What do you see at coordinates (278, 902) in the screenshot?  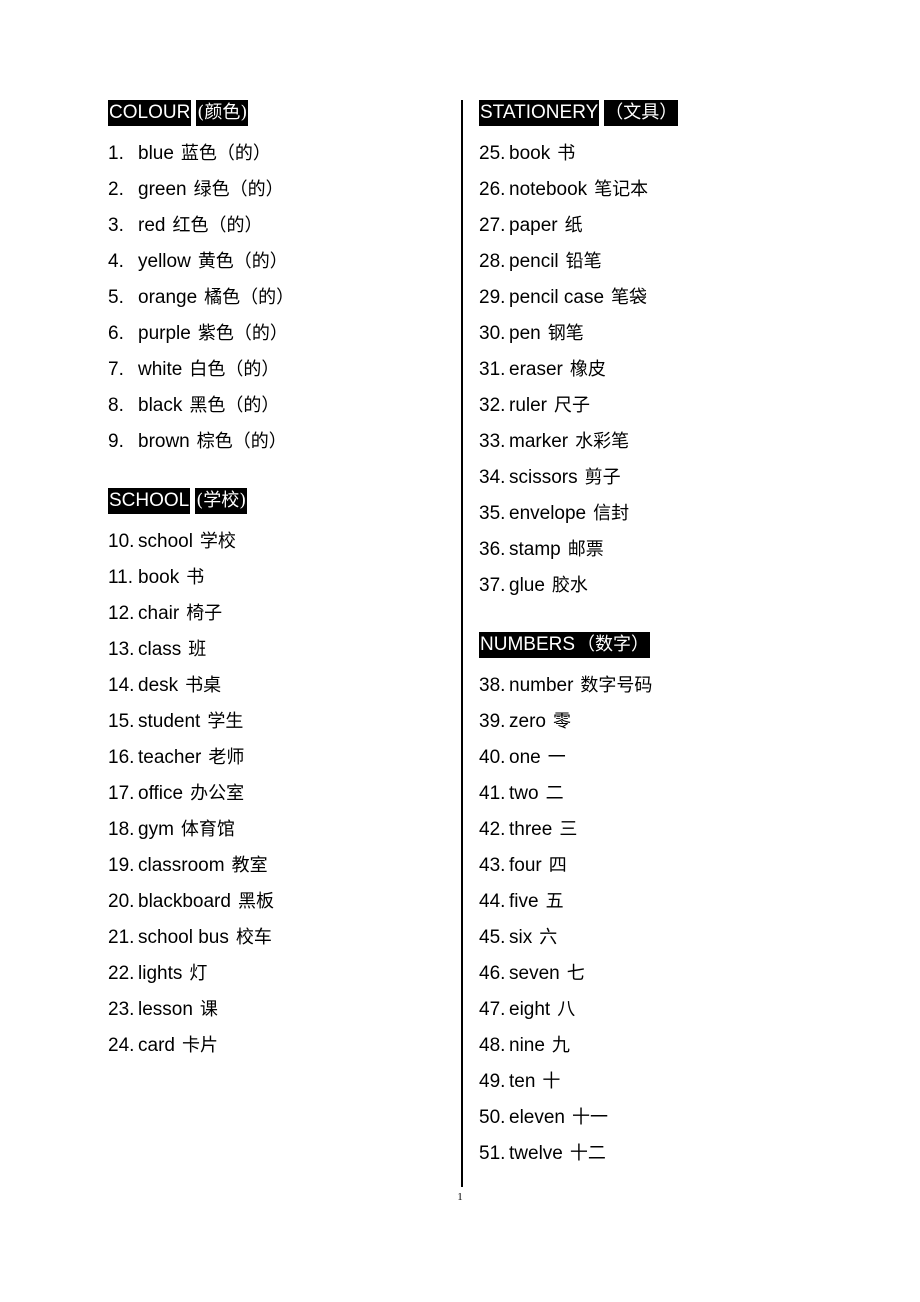 I see `vocabulary-entry: 20. blackboard 黑板` at bounding box center [278, 902].